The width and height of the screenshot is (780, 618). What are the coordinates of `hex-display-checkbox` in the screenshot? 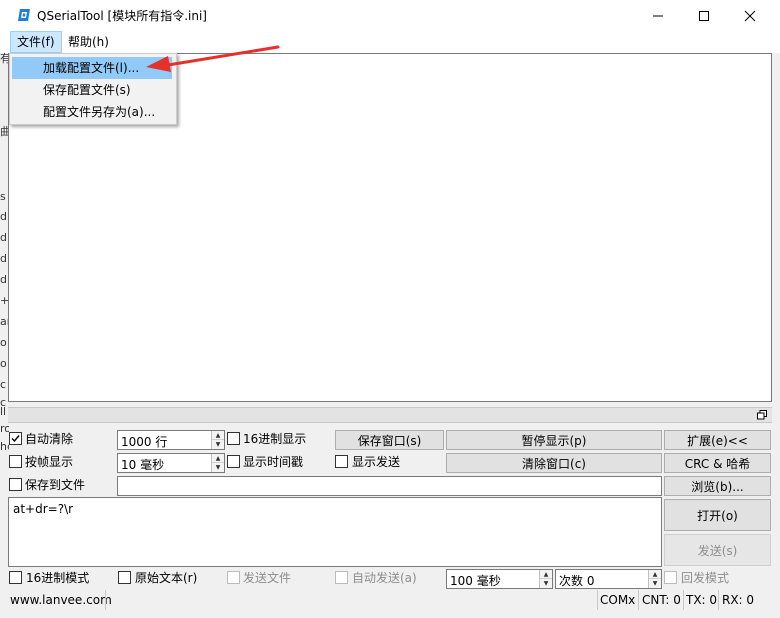 It's located at (233, 438).